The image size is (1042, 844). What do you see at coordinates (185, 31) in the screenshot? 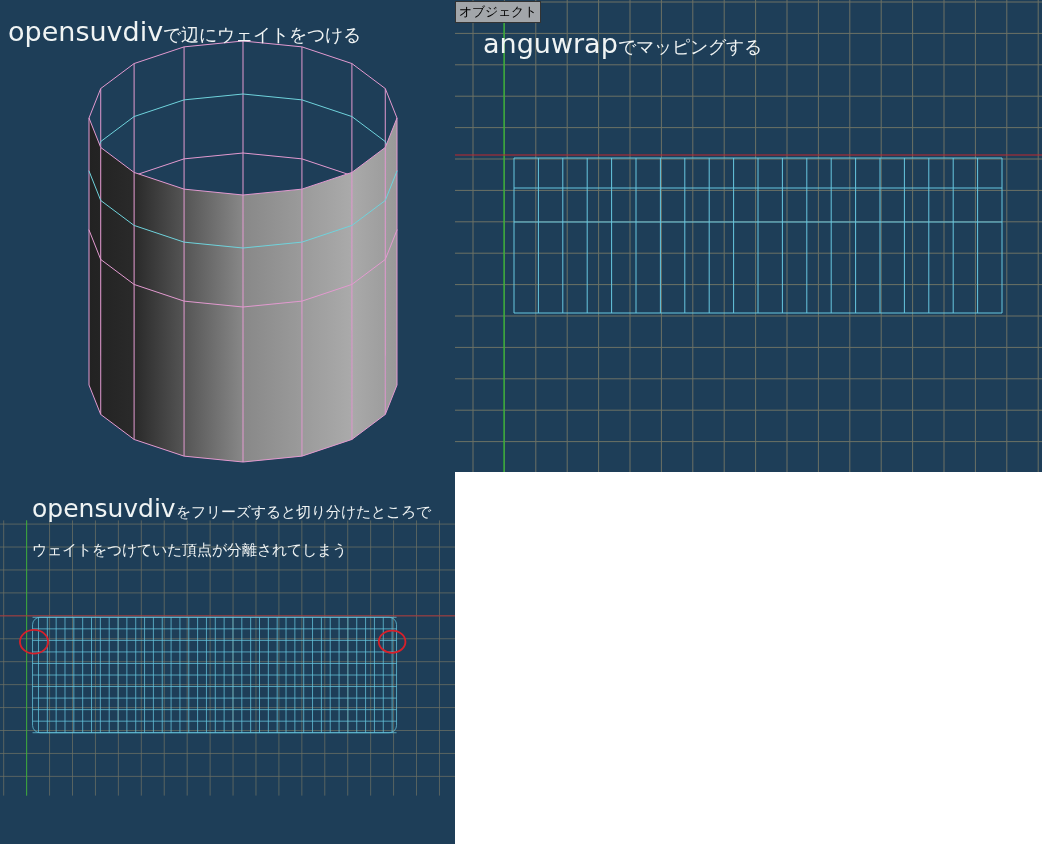
I see `caption-text: opensuvdivで辺にウェイトをつける` at bounding box center [185, 31].